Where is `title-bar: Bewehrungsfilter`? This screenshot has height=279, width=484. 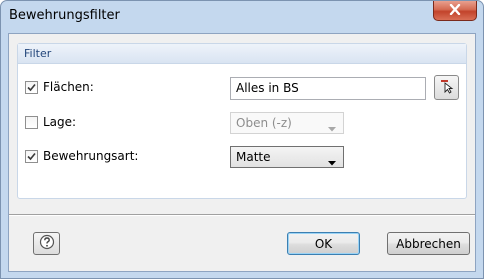
title-bar: Bewehrungsfilter is located at coordinates (242, 17).